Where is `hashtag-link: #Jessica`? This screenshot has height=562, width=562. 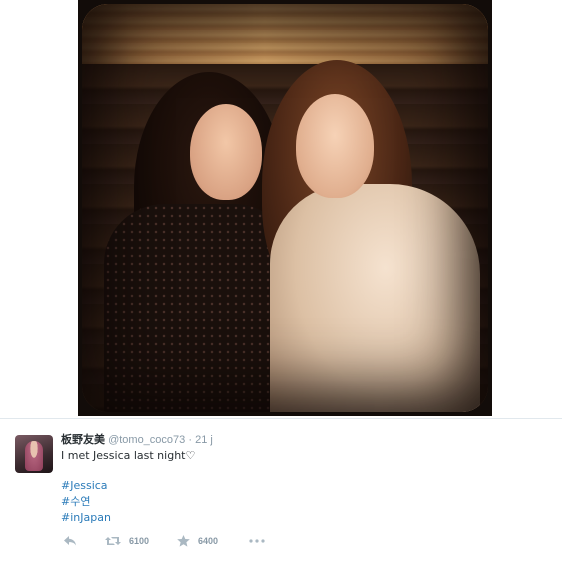
hashtag-link: #Jessica is located at coordinates (86, 486).